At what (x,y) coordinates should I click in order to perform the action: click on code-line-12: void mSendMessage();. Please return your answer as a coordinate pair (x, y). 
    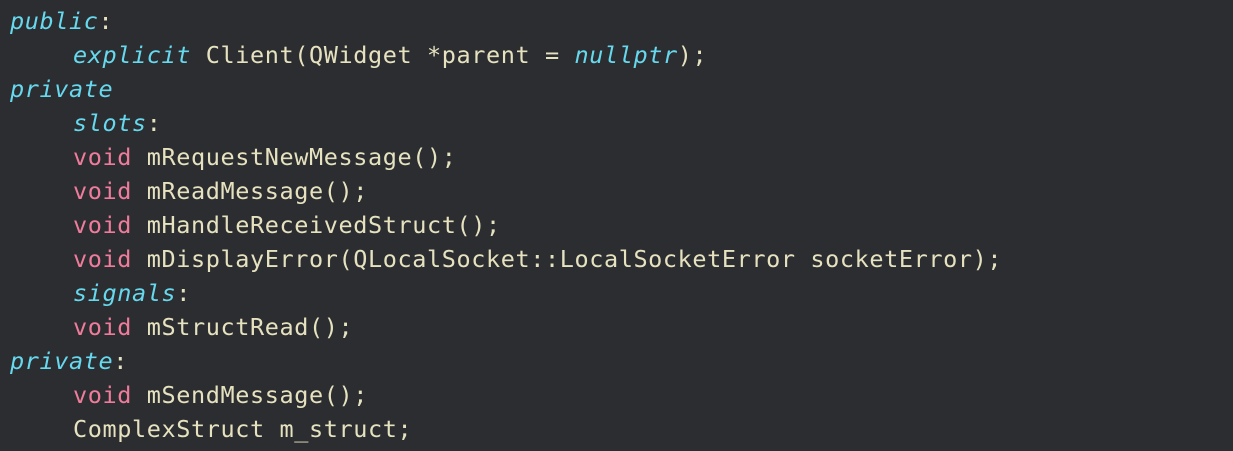
    Looking at the image, I should click on (621, 395).